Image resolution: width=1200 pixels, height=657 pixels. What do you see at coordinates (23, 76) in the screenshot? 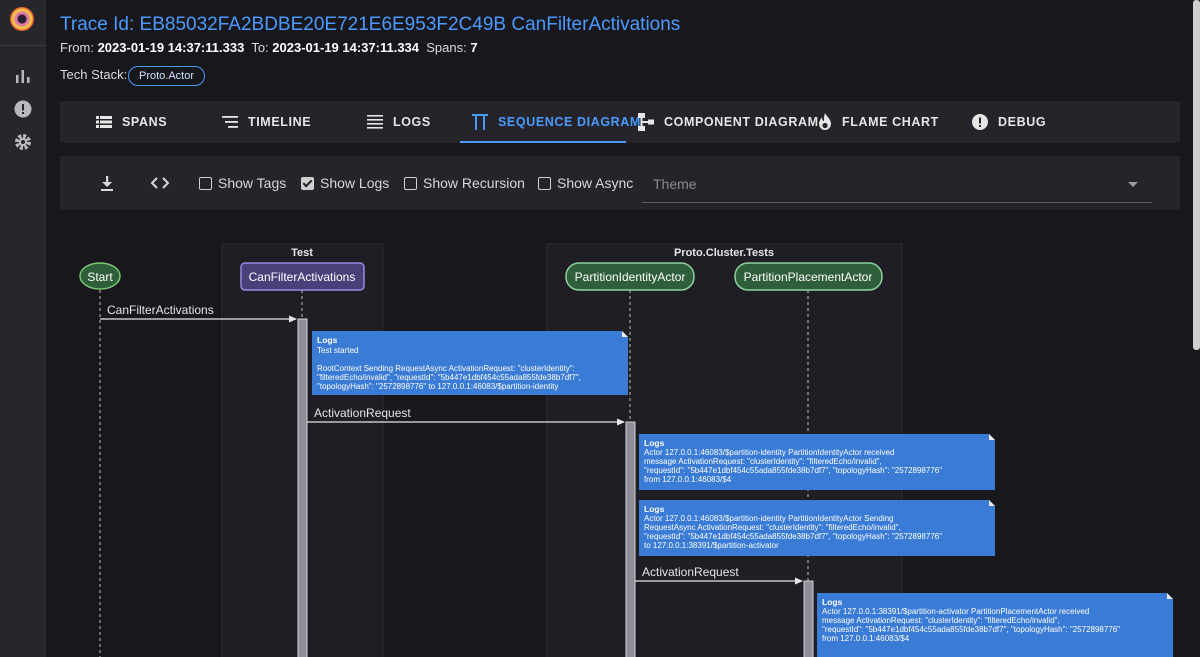
I see `charts-icon` at bounding box center [23, 76].